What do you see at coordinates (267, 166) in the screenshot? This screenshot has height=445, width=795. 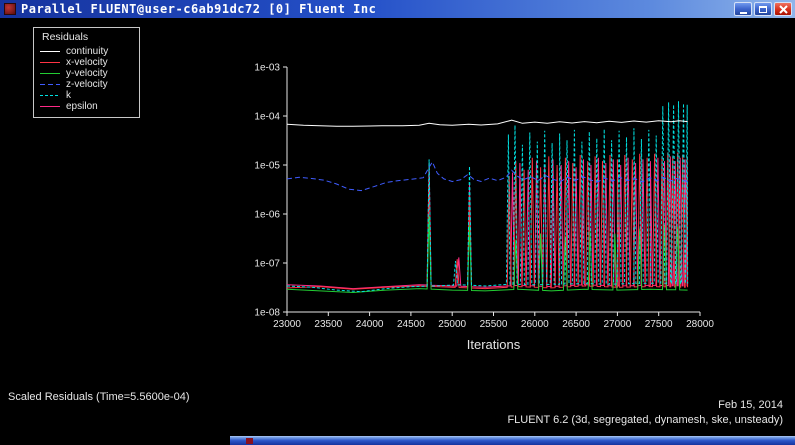 I see `y-tick-label: 1e-05` at bounding box center [267, 166].